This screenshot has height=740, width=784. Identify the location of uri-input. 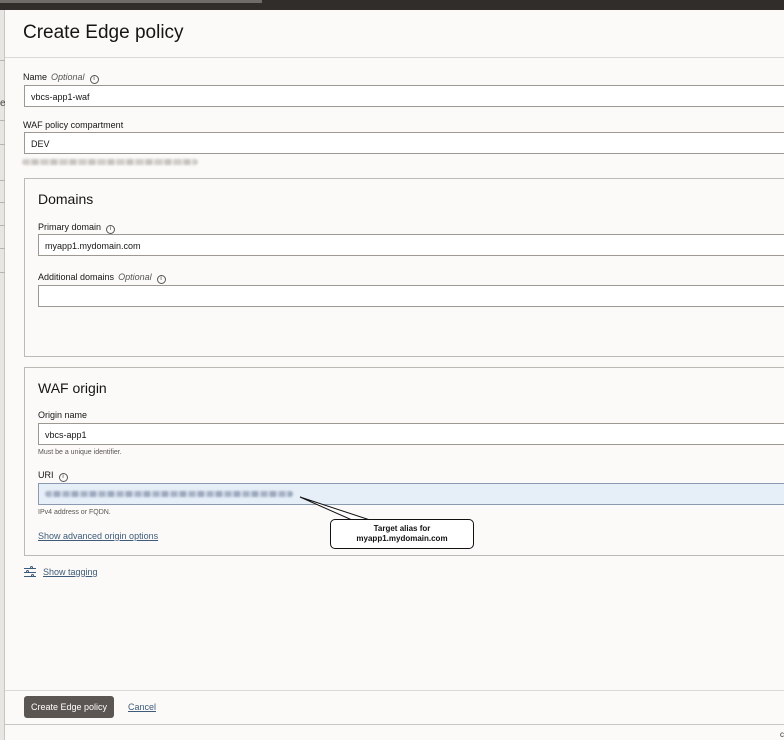
(411, 494).